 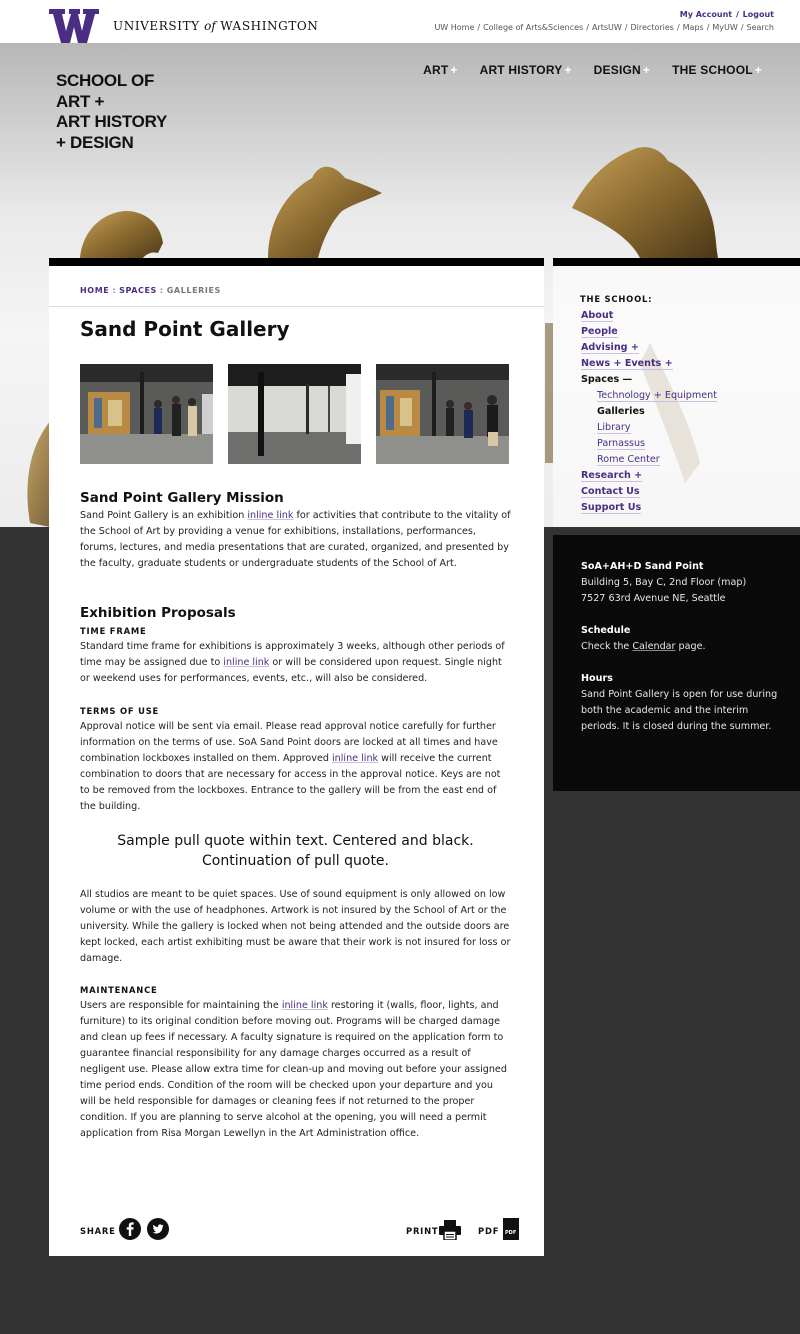 I want to click on breadcrumb-current: GALLERIES, so click(x=193, y=290).